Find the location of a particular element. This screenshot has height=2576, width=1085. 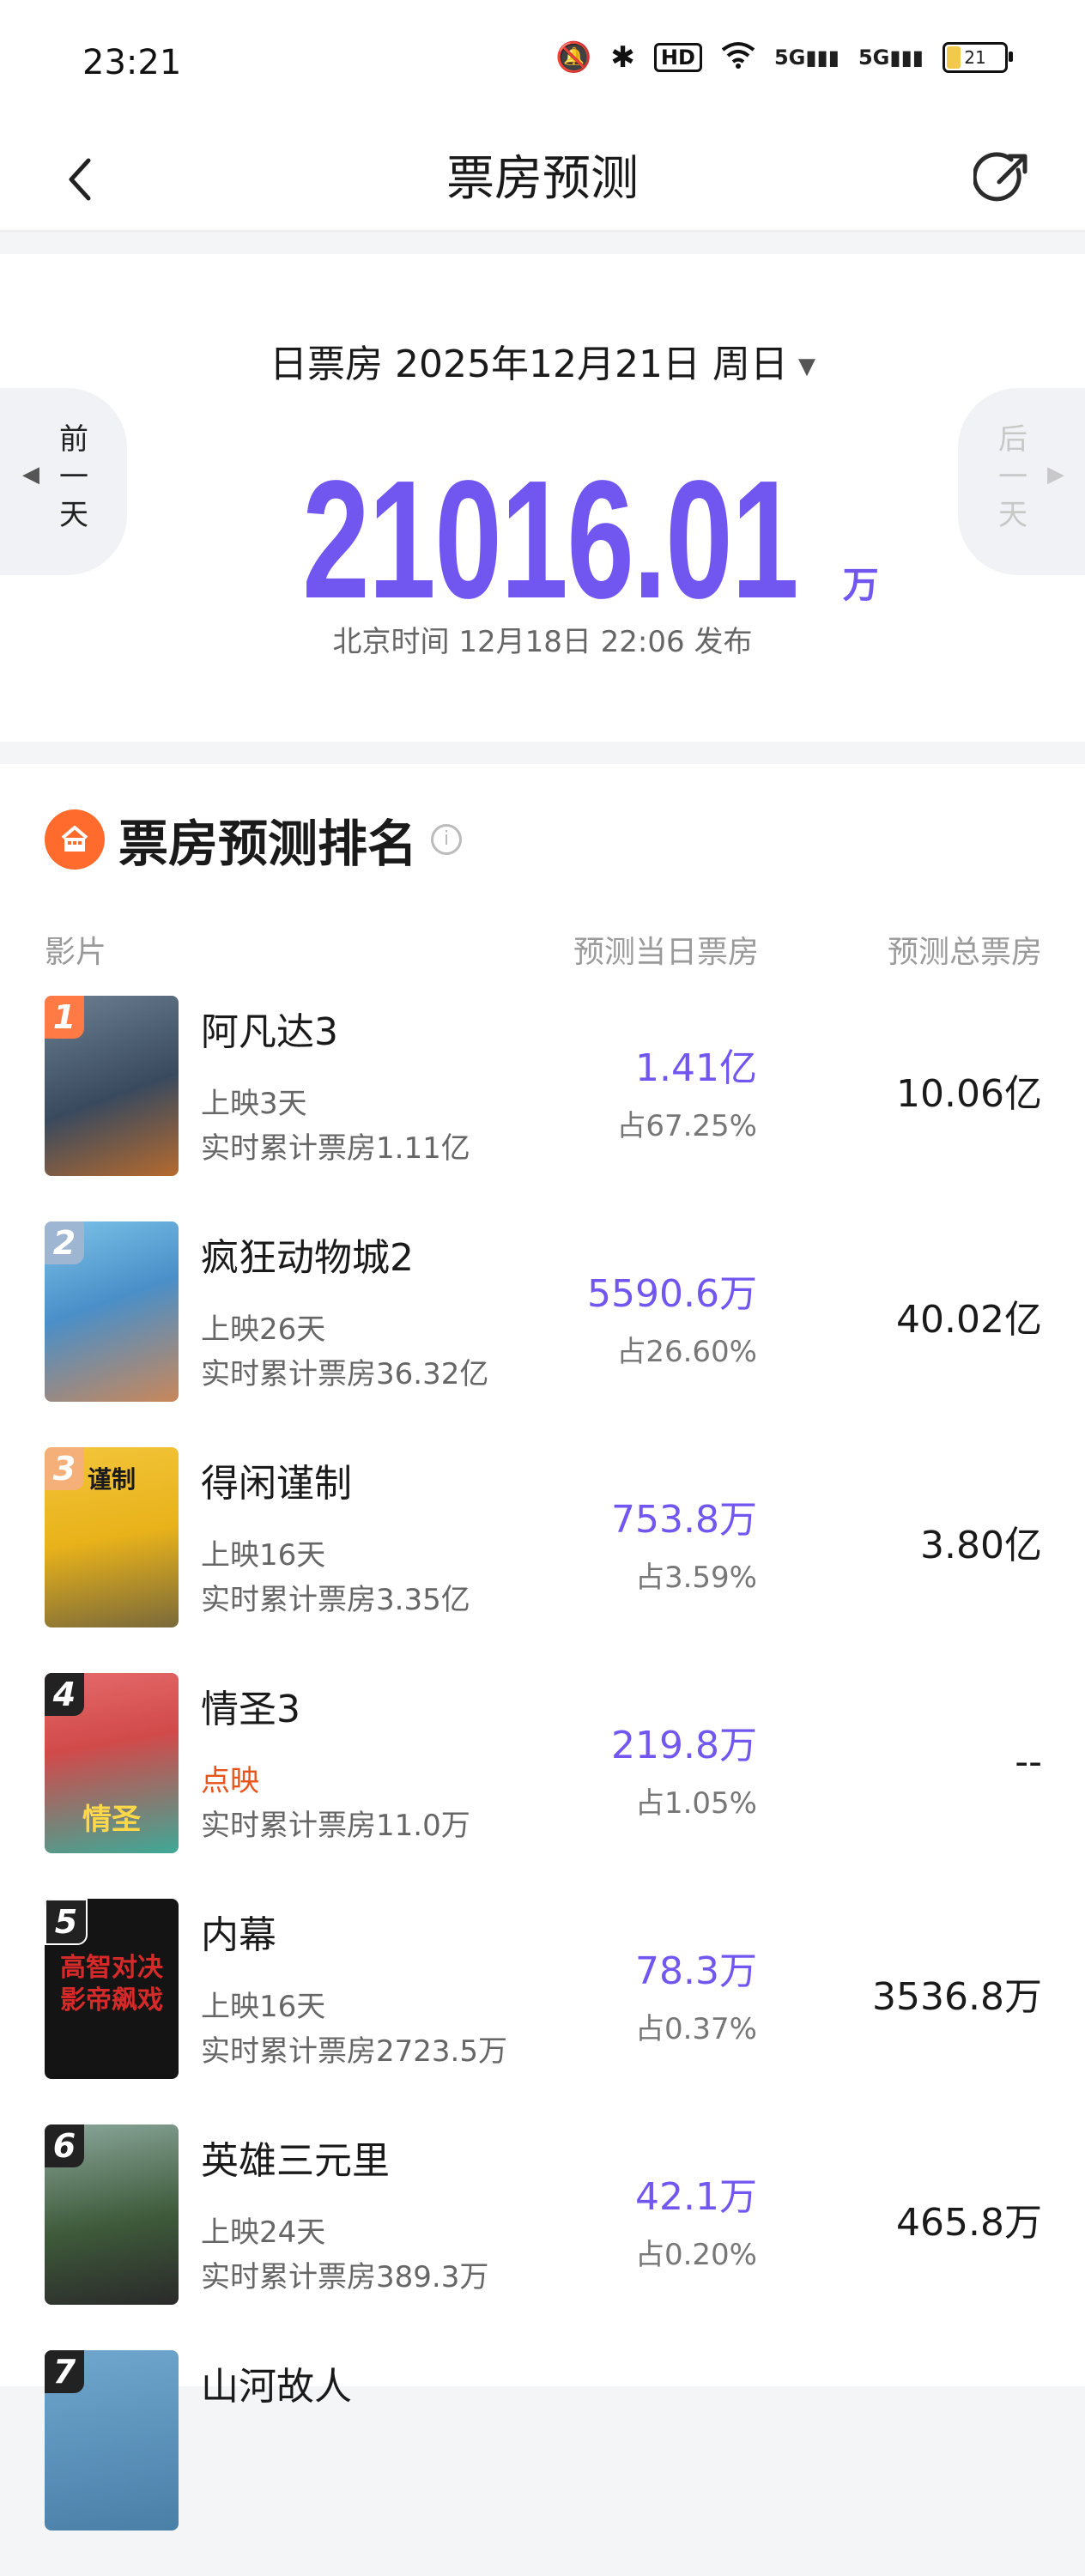

status-icons: 🔕 ✱ HD 5G▮▮▮ 5G▮▮▮ 21 is located at coordinates (784, 57).